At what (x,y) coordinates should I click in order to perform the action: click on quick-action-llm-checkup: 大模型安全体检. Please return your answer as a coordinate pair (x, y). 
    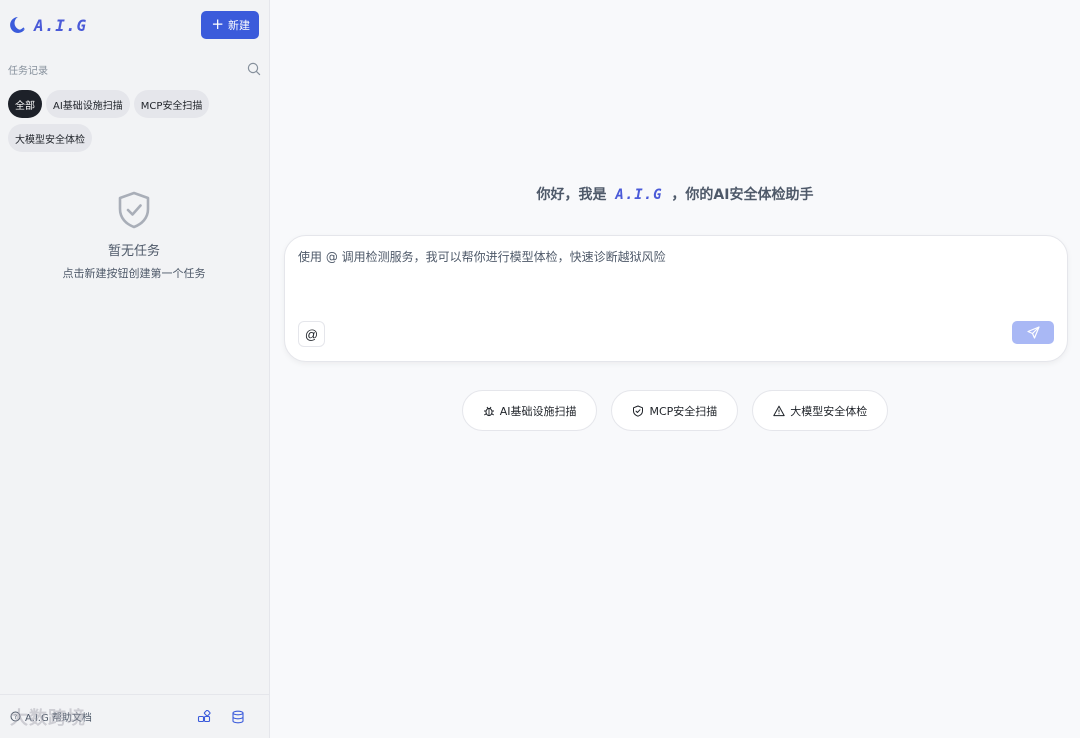
    Looking at the image, I should click on (820, 410).